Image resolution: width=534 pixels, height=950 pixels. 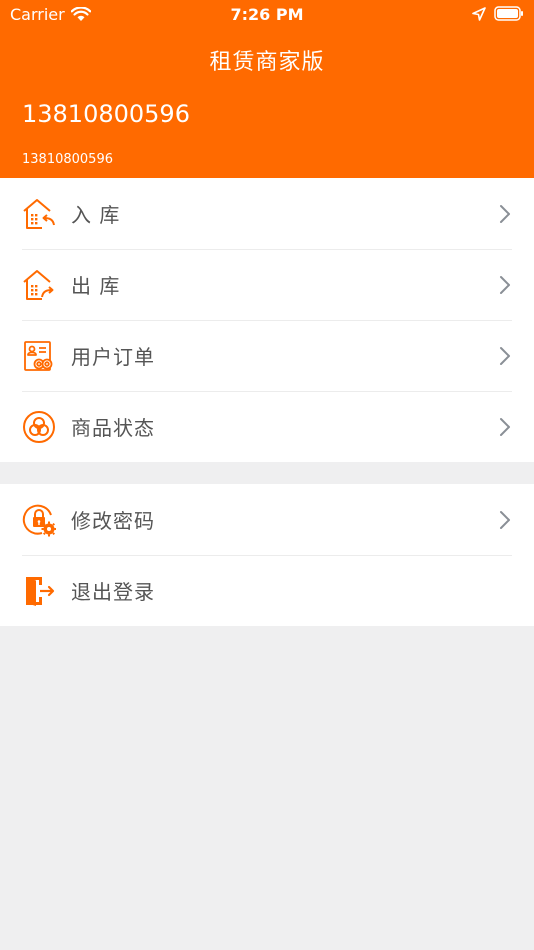 What do you see at coordinates (508, 13) in the screenshot?
I see `battery-icon` at bounding box center [508, 13].